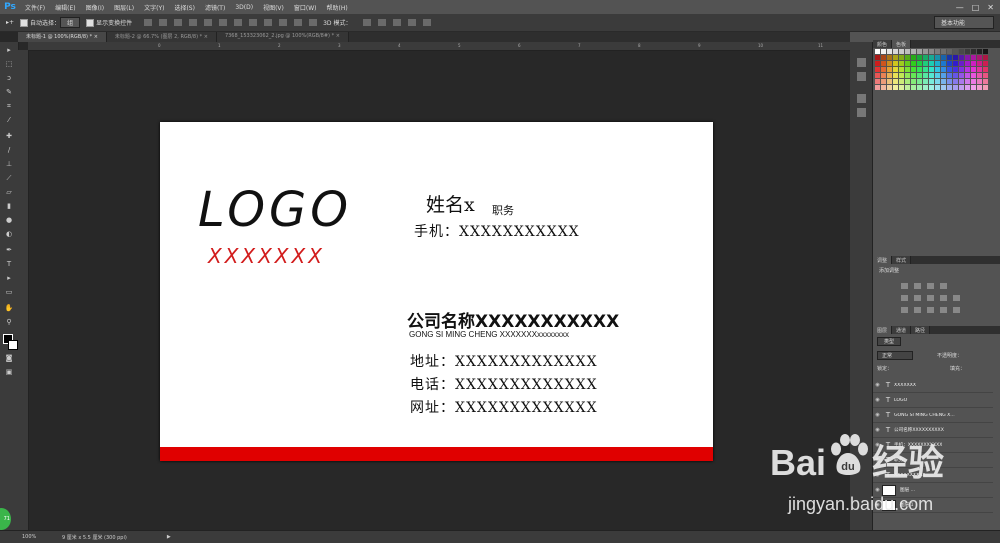 This screenshot has width=1000, height=543. Describe the element at coordinates (861, 62) in the screenshot. I see `history-panel-icon` at that location.